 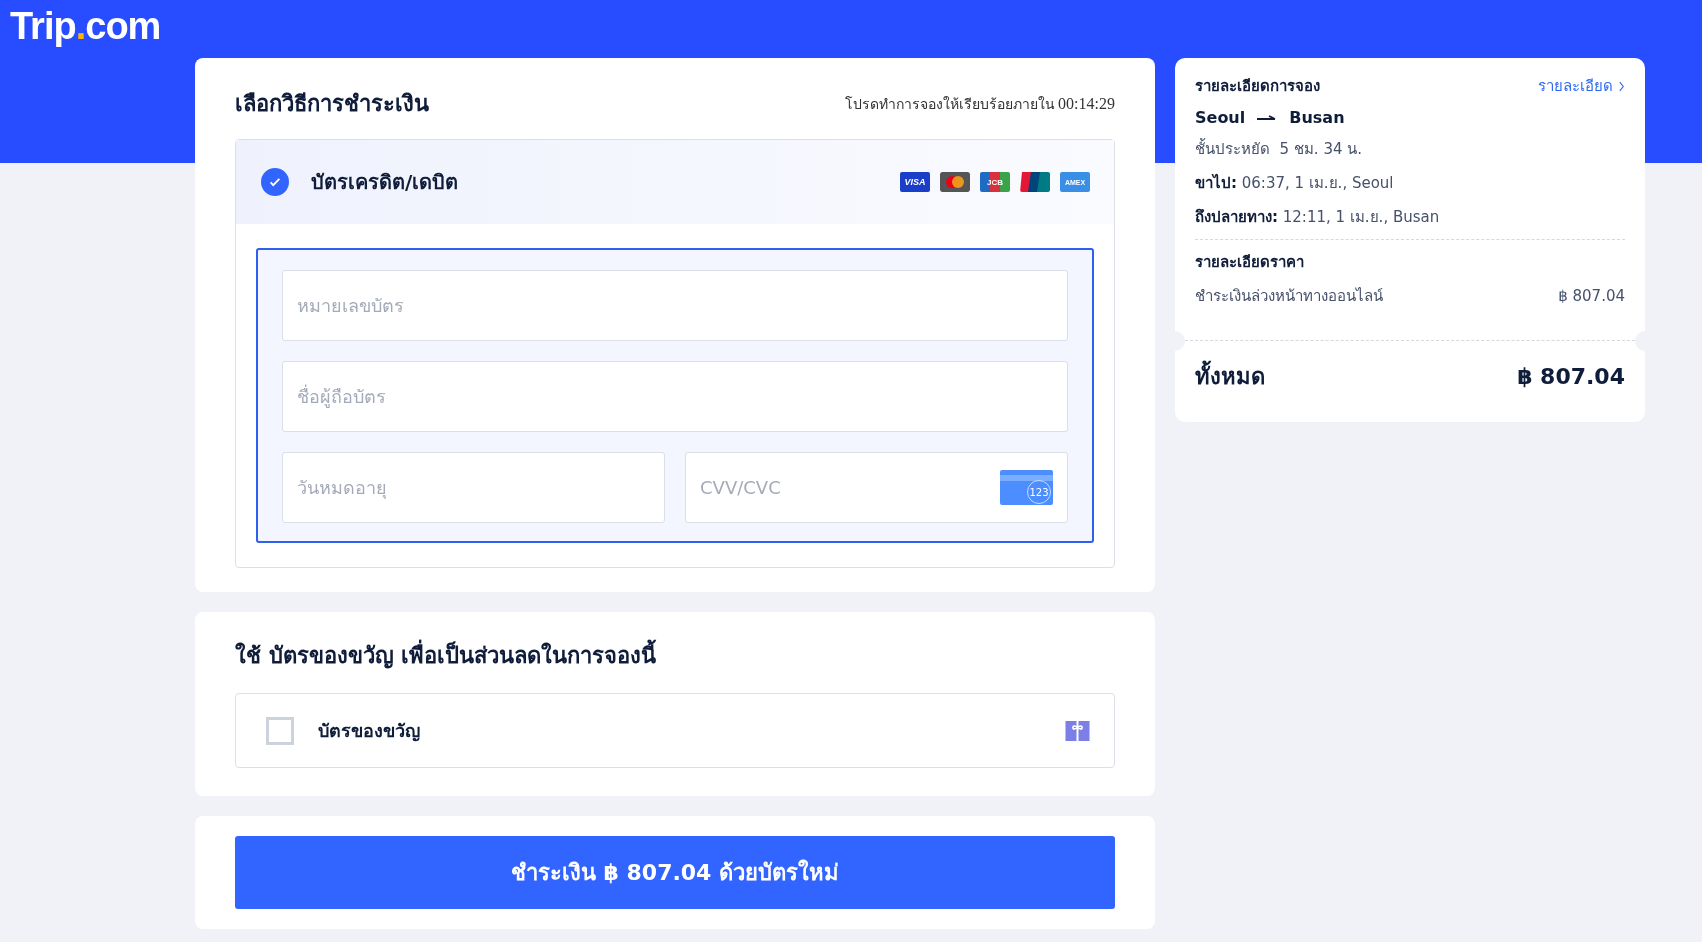 I want to click on unionpay-logo, so click(x=1035, y=182).